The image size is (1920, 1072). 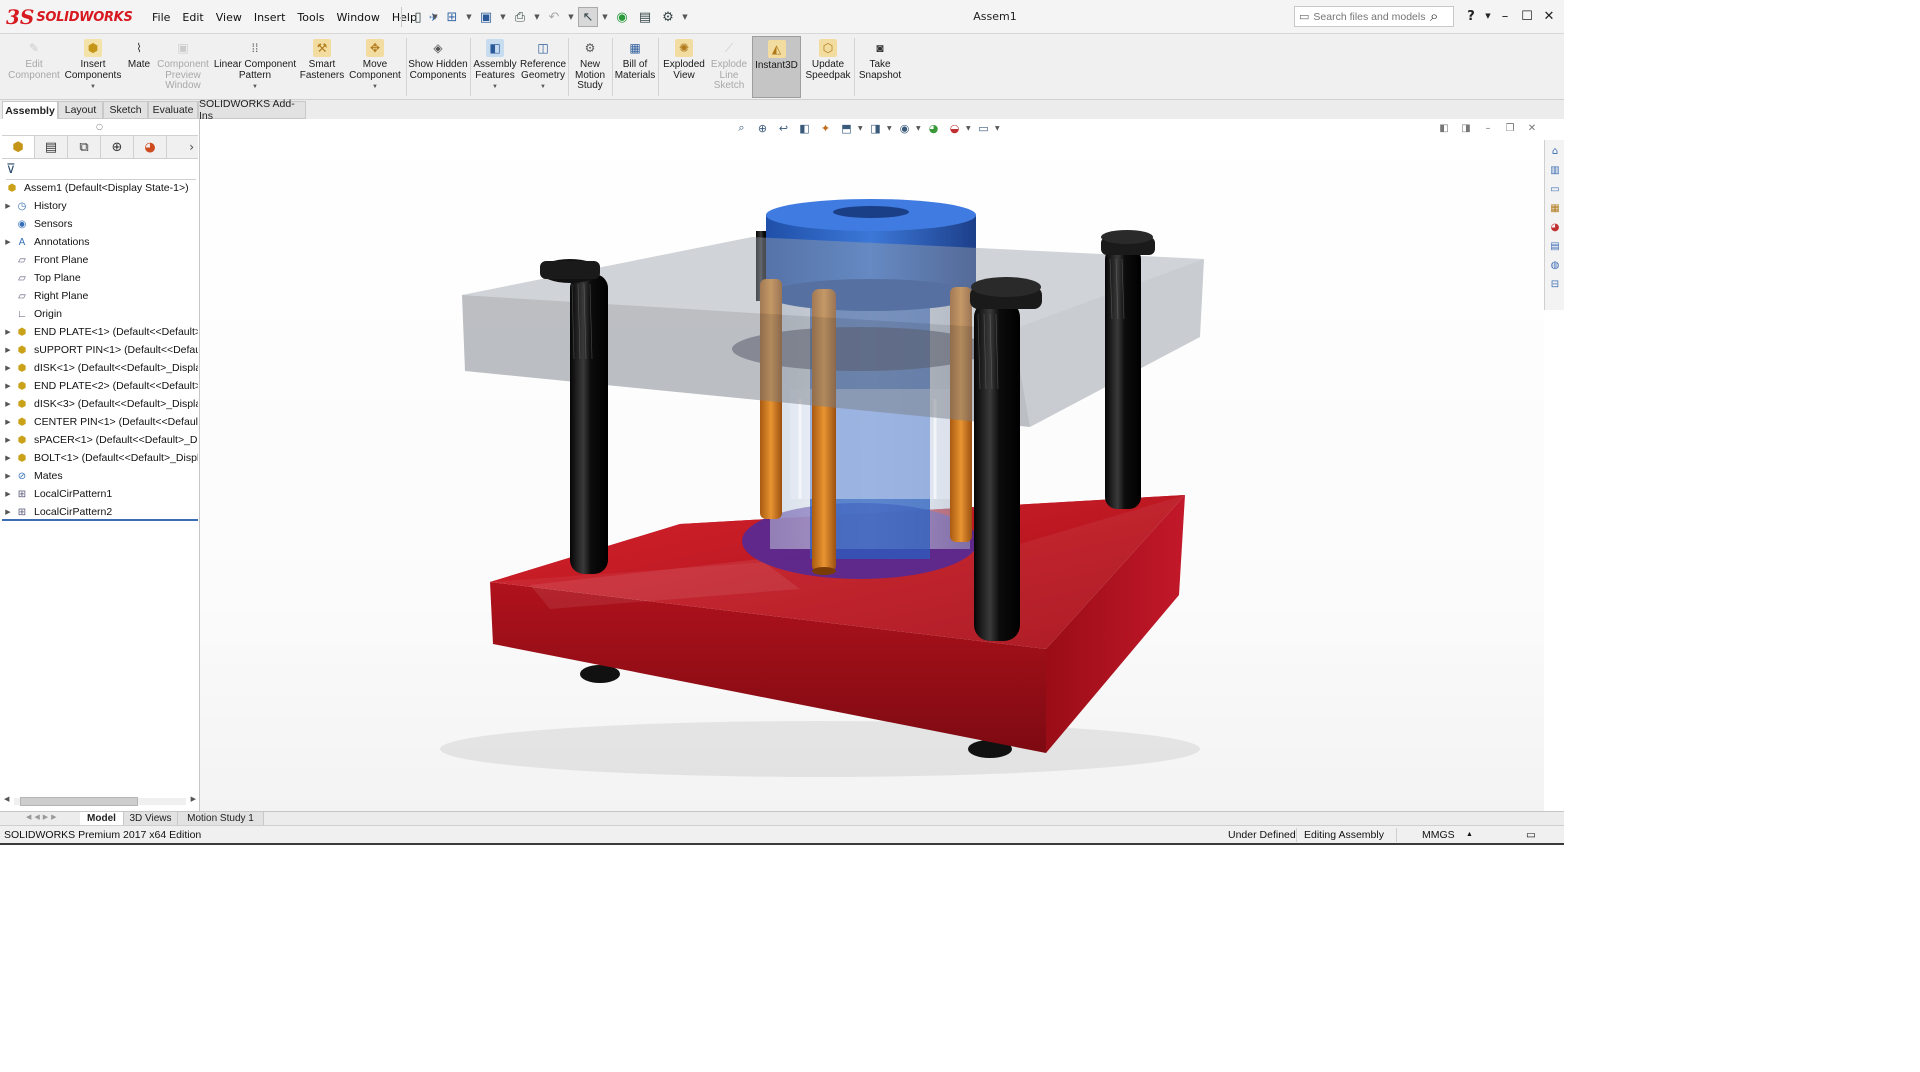 What do you see at coordinates (783, 128) in the screenshot?
I see `previous-view-icon: ↩` at bounding box center [783, 128].